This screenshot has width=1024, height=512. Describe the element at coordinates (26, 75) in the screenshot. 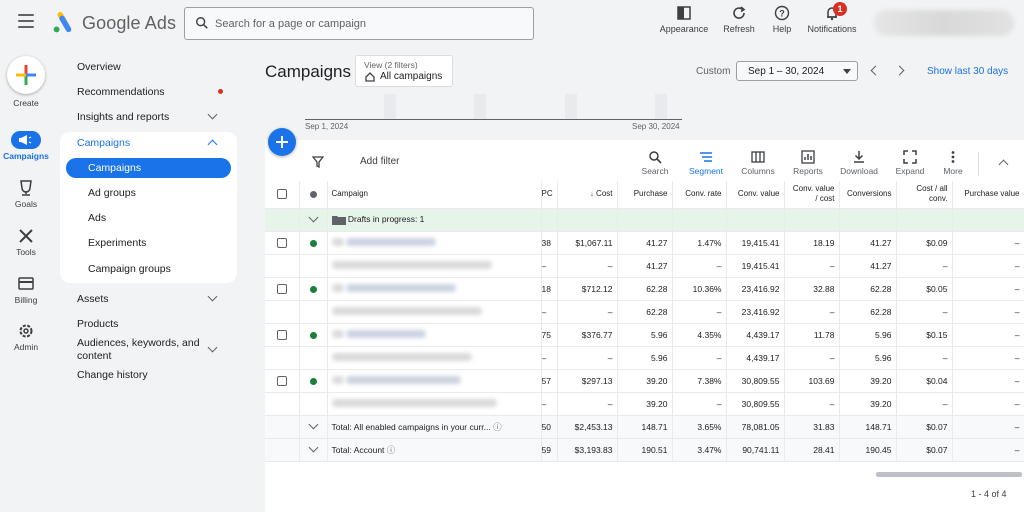

I see `create-button` at that location.